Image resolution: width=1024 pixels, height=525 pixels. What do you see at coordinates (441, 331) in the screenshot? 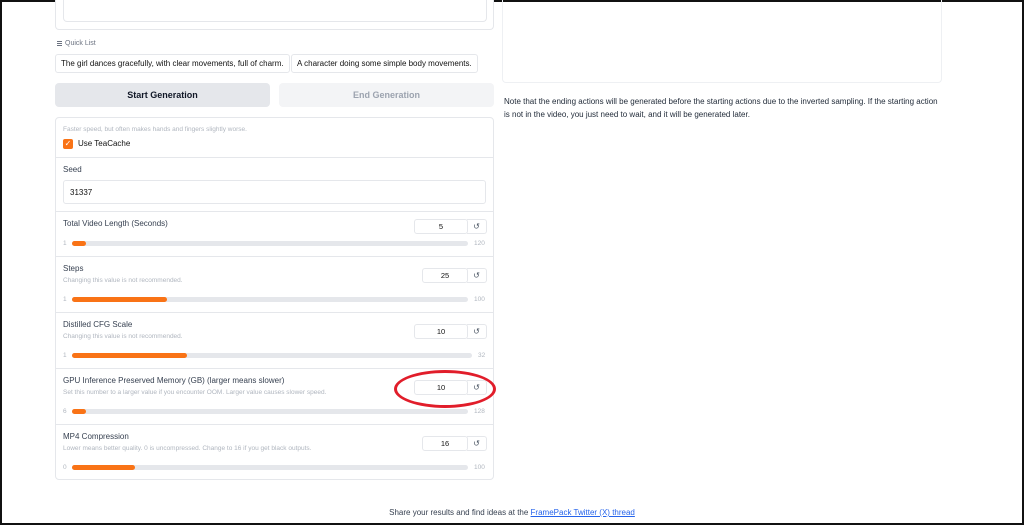
I see `cfg-input: 10` at bounding box center [441, 331].